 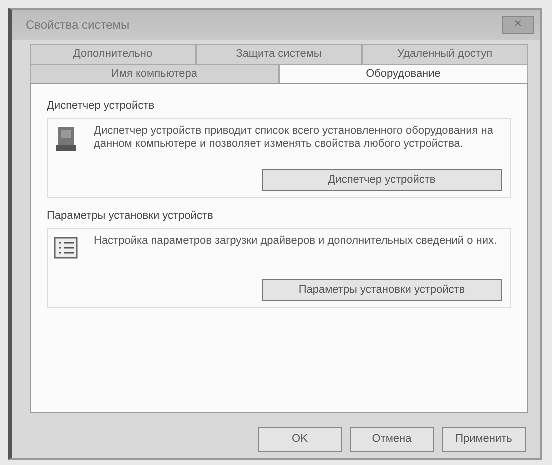 What do you see at coordinates (294, 138) in the screenshot?
I see `description-text: Диспетчер устройств приводит список всего установленного оборудования на данном компьютере и позволяет изменять свойства любого устройства.` at bounding box center [294, 138].